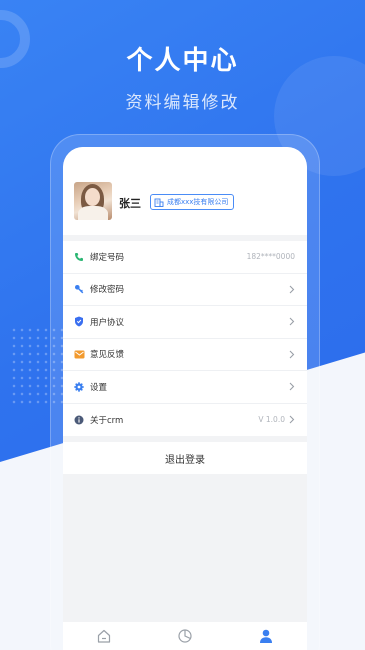 The width and height of the screenshot is (365, 650). What do you see at coordinates (185, 355) in the screenshot?
I see `menu-item-feedback: 意见反馈` at bounding box center [185, 355].